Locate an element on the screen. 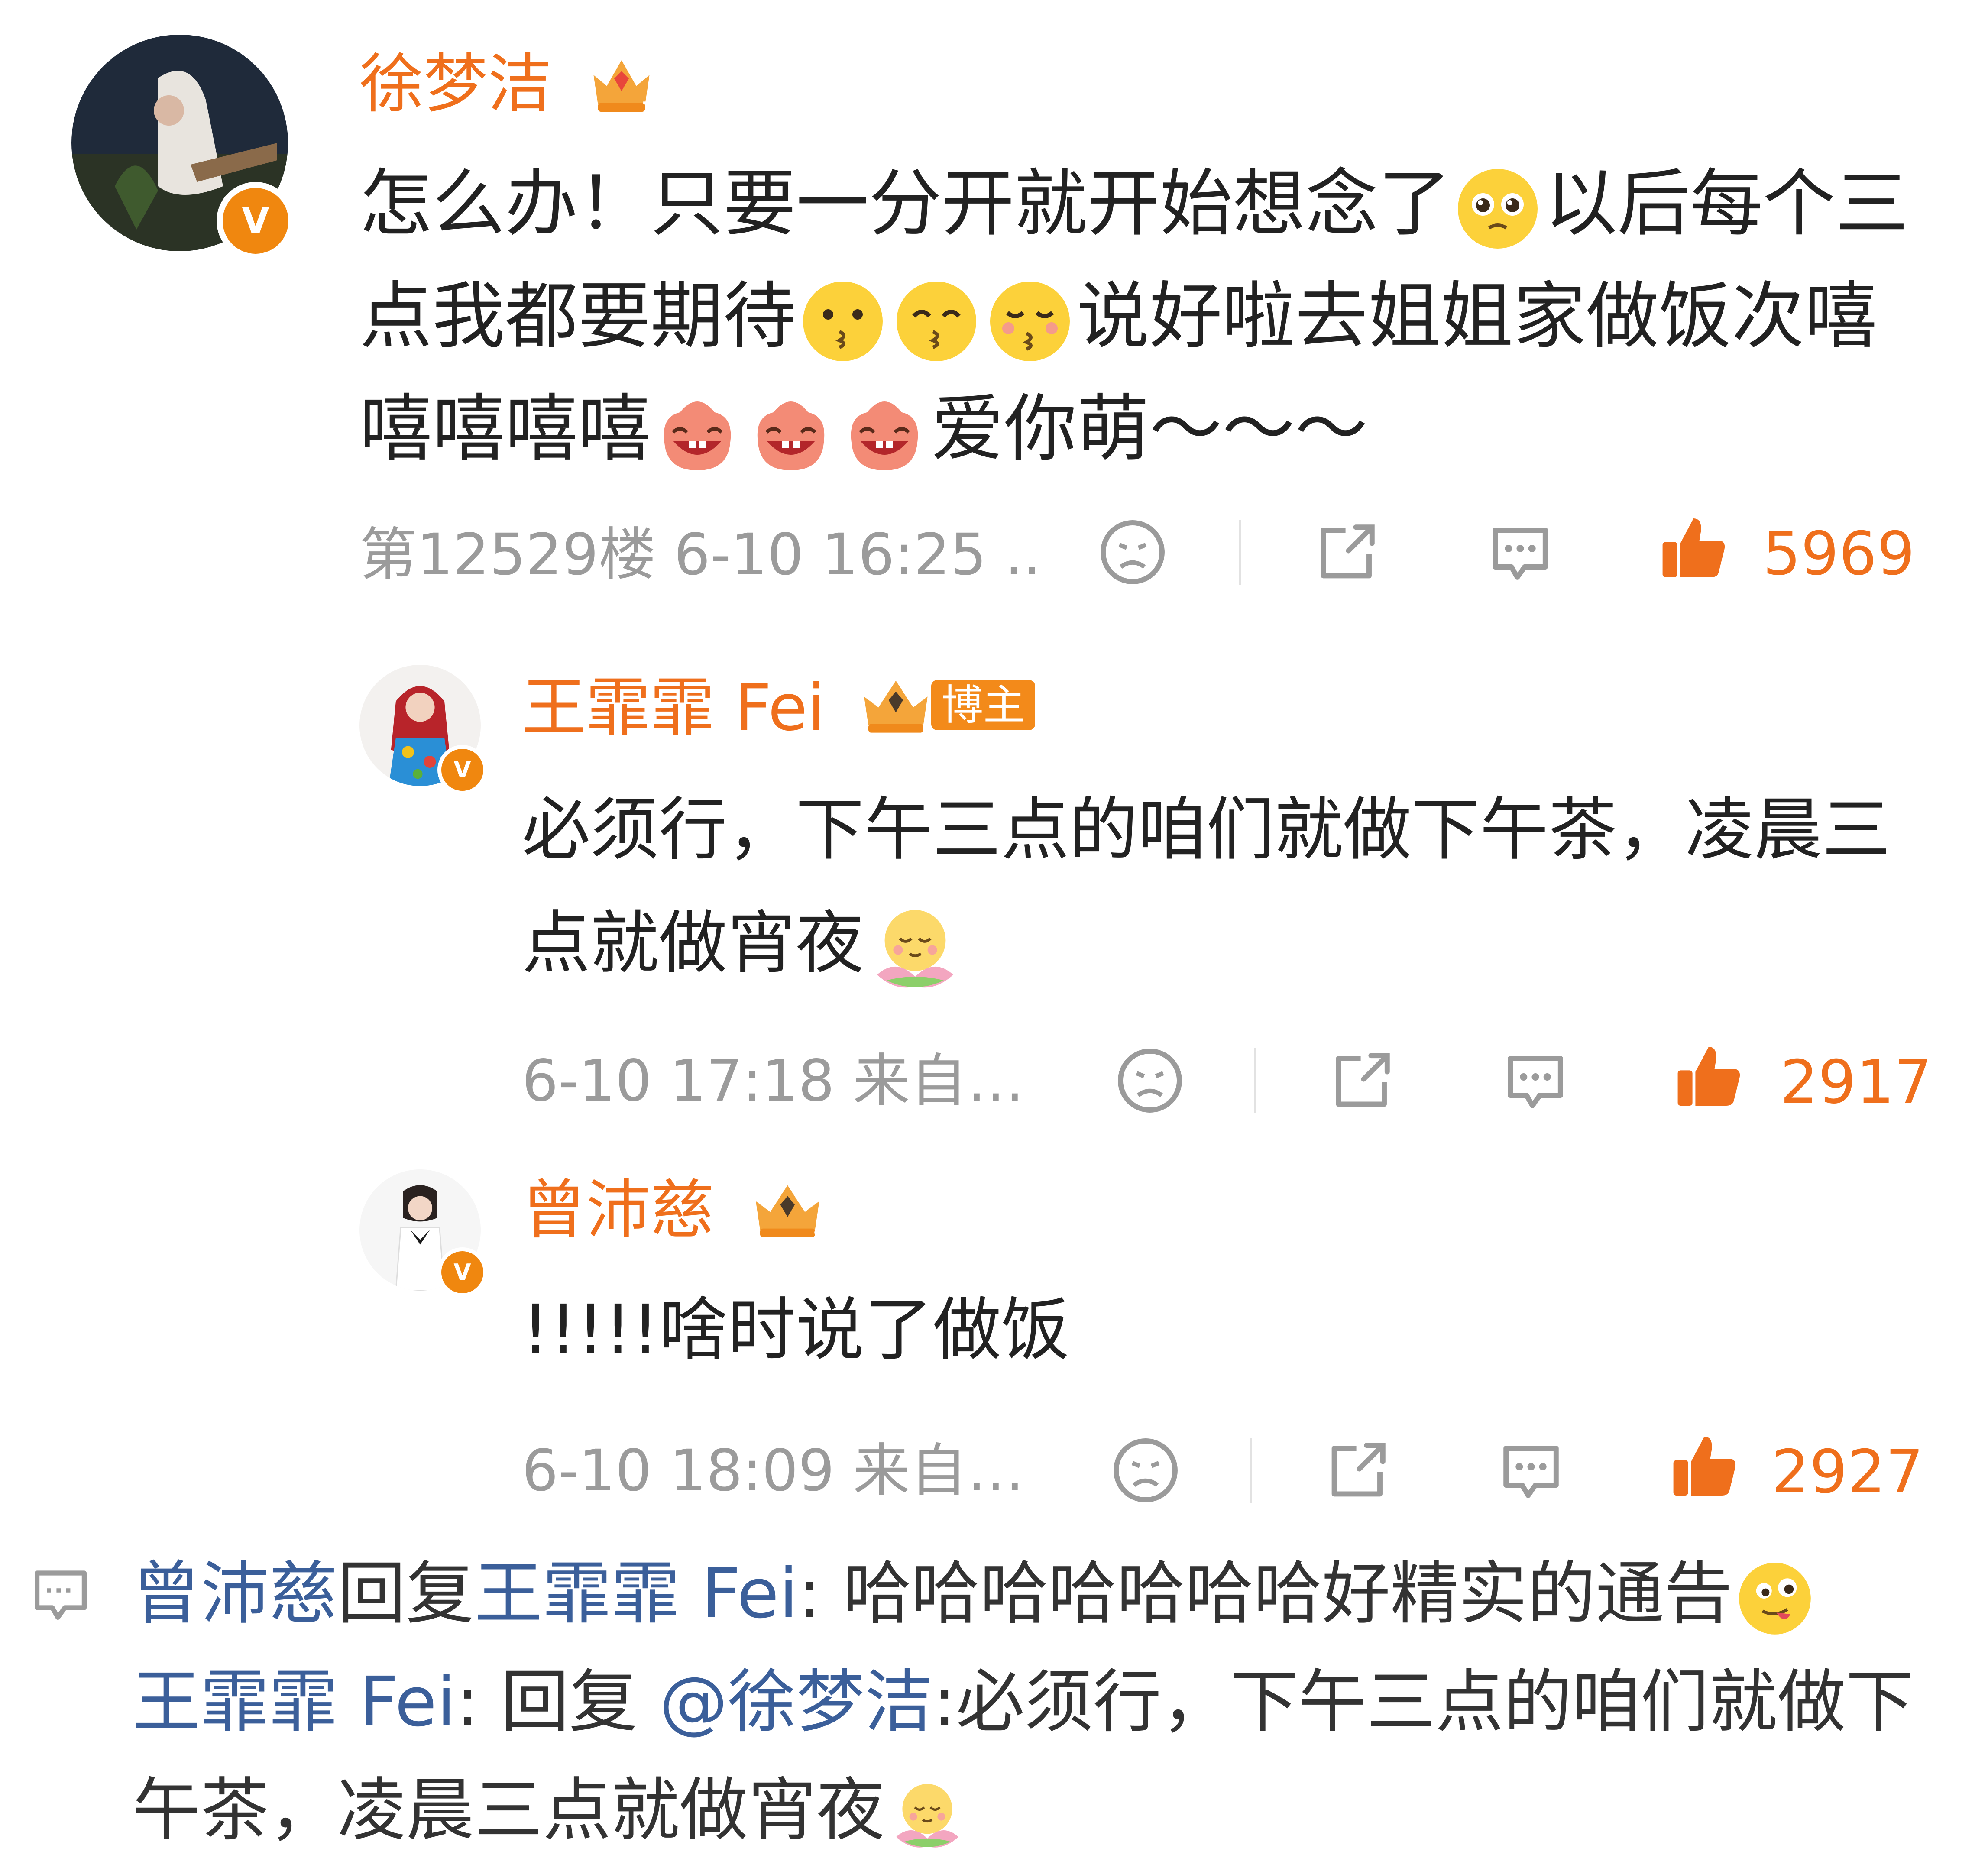 The height and width of the screenshot is (1871, 1988). thread-line-1: 曾沛慈回复王霏霏 Fei: 哈哈哈哈哈哈哈好精实的通告 is located at coordinates (1033, 1594).